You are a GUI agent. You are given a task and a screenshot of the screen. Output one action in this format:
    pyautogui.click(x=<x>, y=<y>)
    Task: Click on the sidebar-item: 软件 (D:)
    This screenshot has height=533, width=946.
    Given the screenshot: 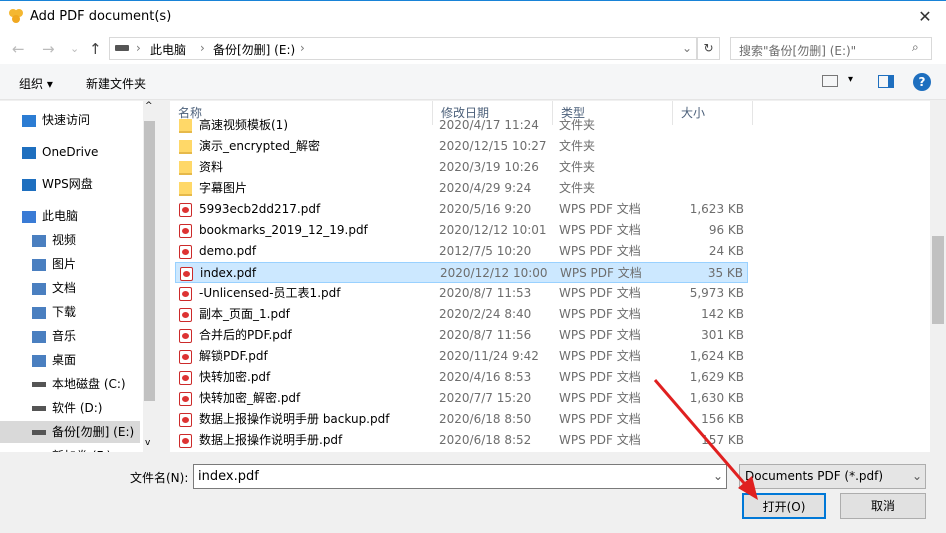 What is the action you would take?
    pyautogui.click(x=70, y=408)
    